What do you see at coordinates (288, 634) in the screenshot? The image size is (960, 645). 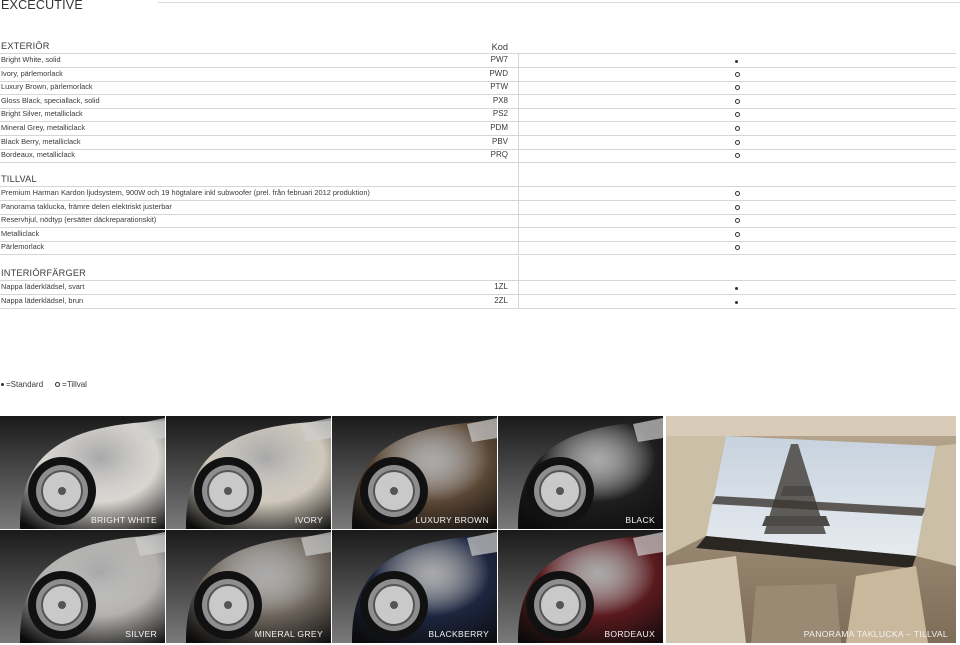 I see `swatch-caption: MINERAL GREY` at bounding box center [288, 634].